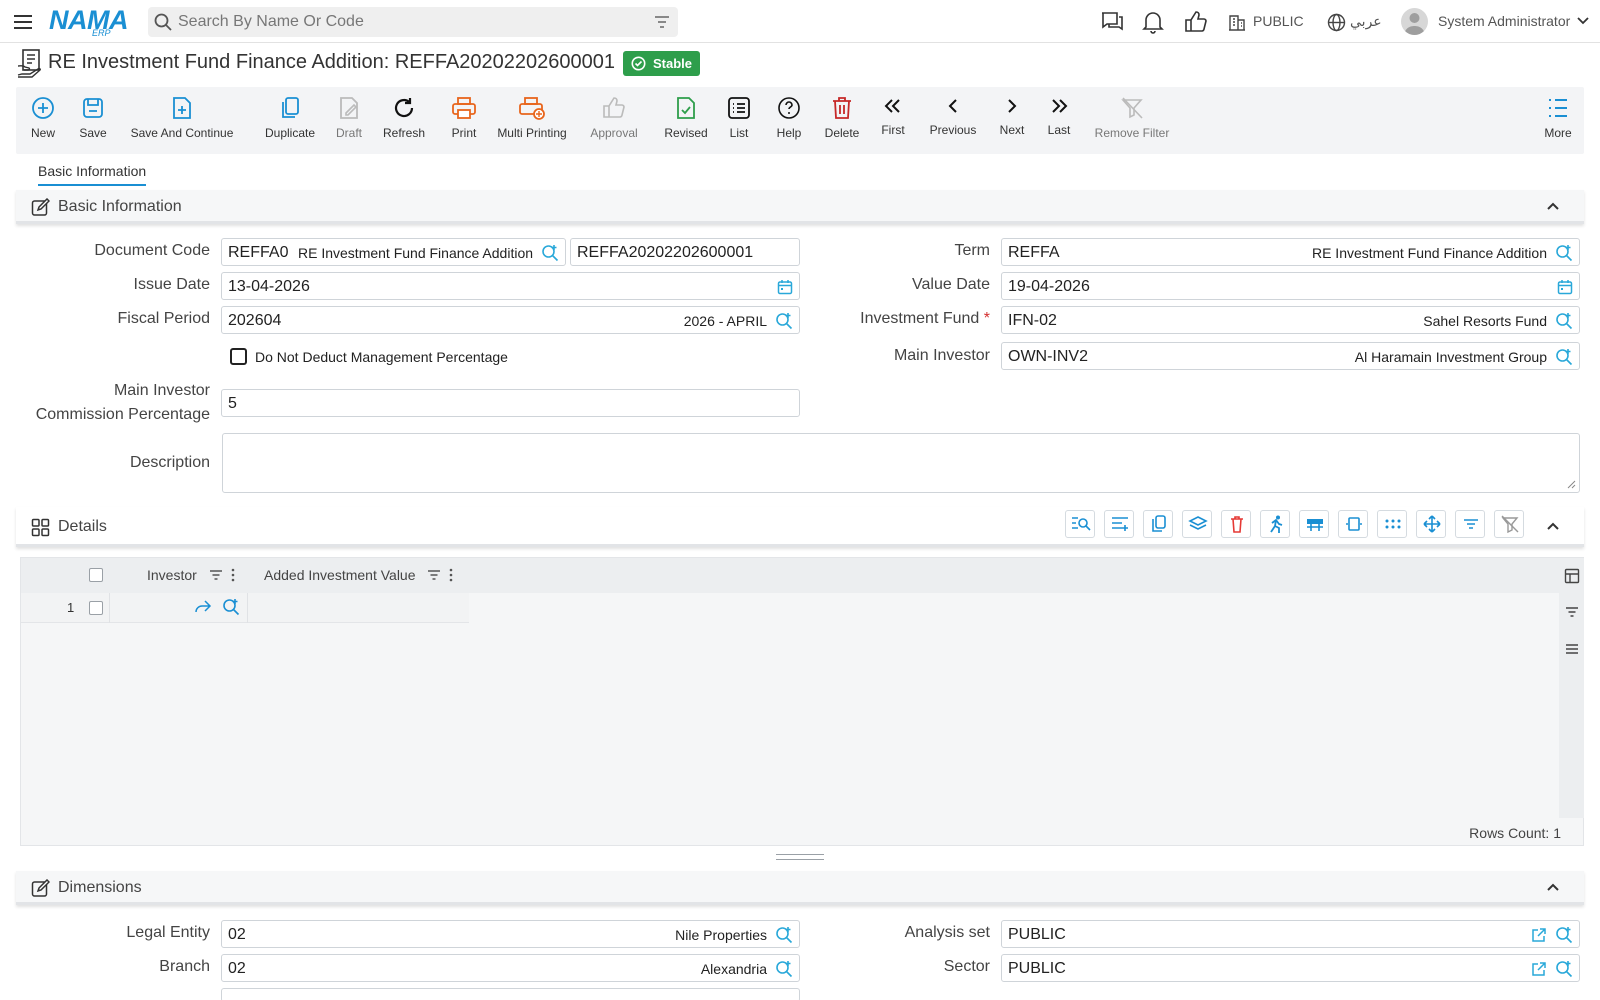 The width and height of the screenshot is (1600, 1000). I want to click on file-plus-icon, so click(182, 108).